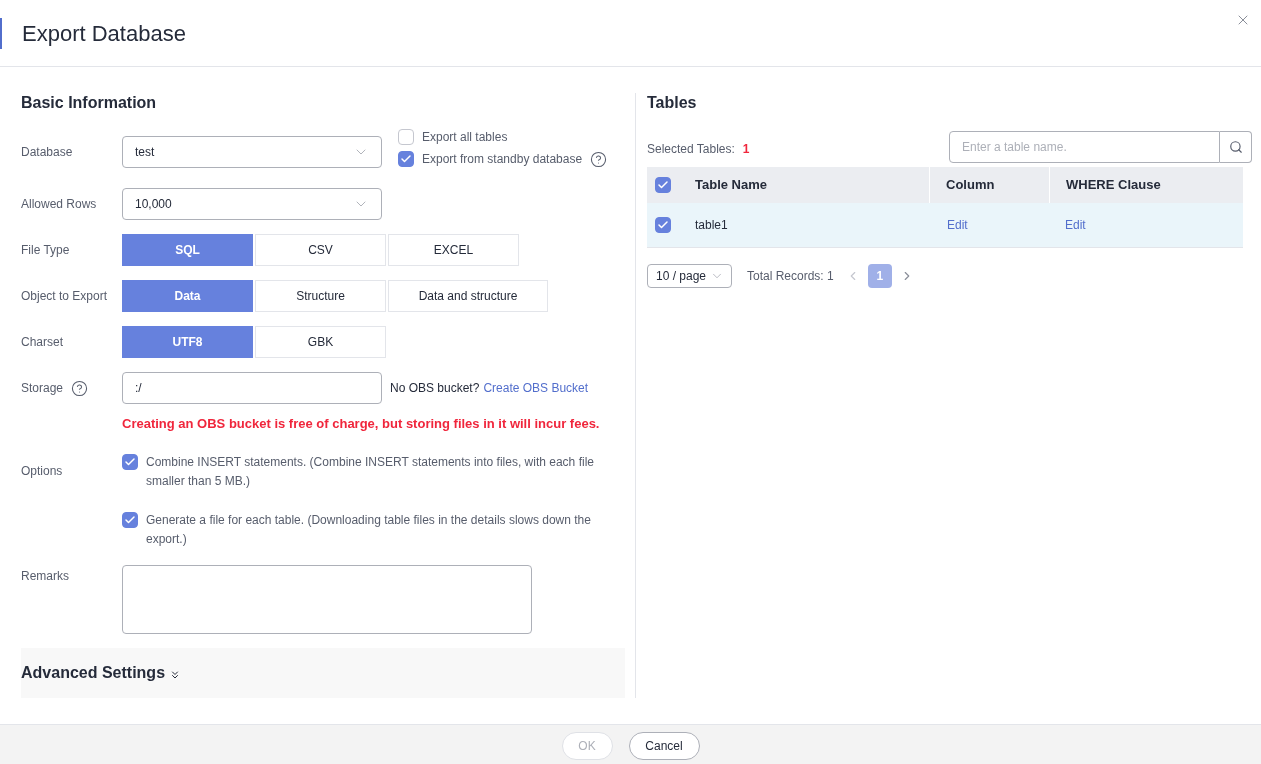  What do you see at coordinates (502, 159) in the screenshot?
I see `checkbox-label: Export from standby database` at bounding box center [502, 159].